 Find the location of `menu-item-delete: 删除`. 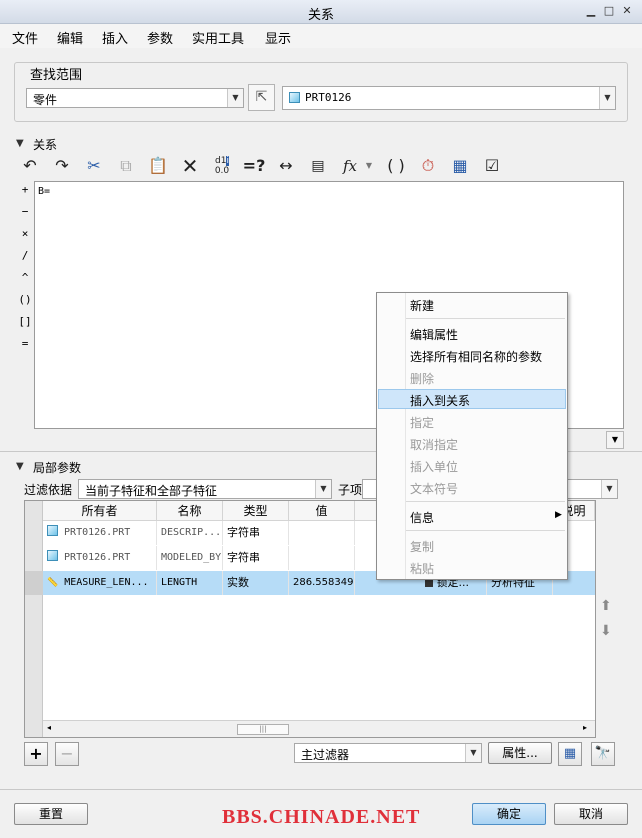

menu-item-delete: 删除 is located at coordinates (422, 378).